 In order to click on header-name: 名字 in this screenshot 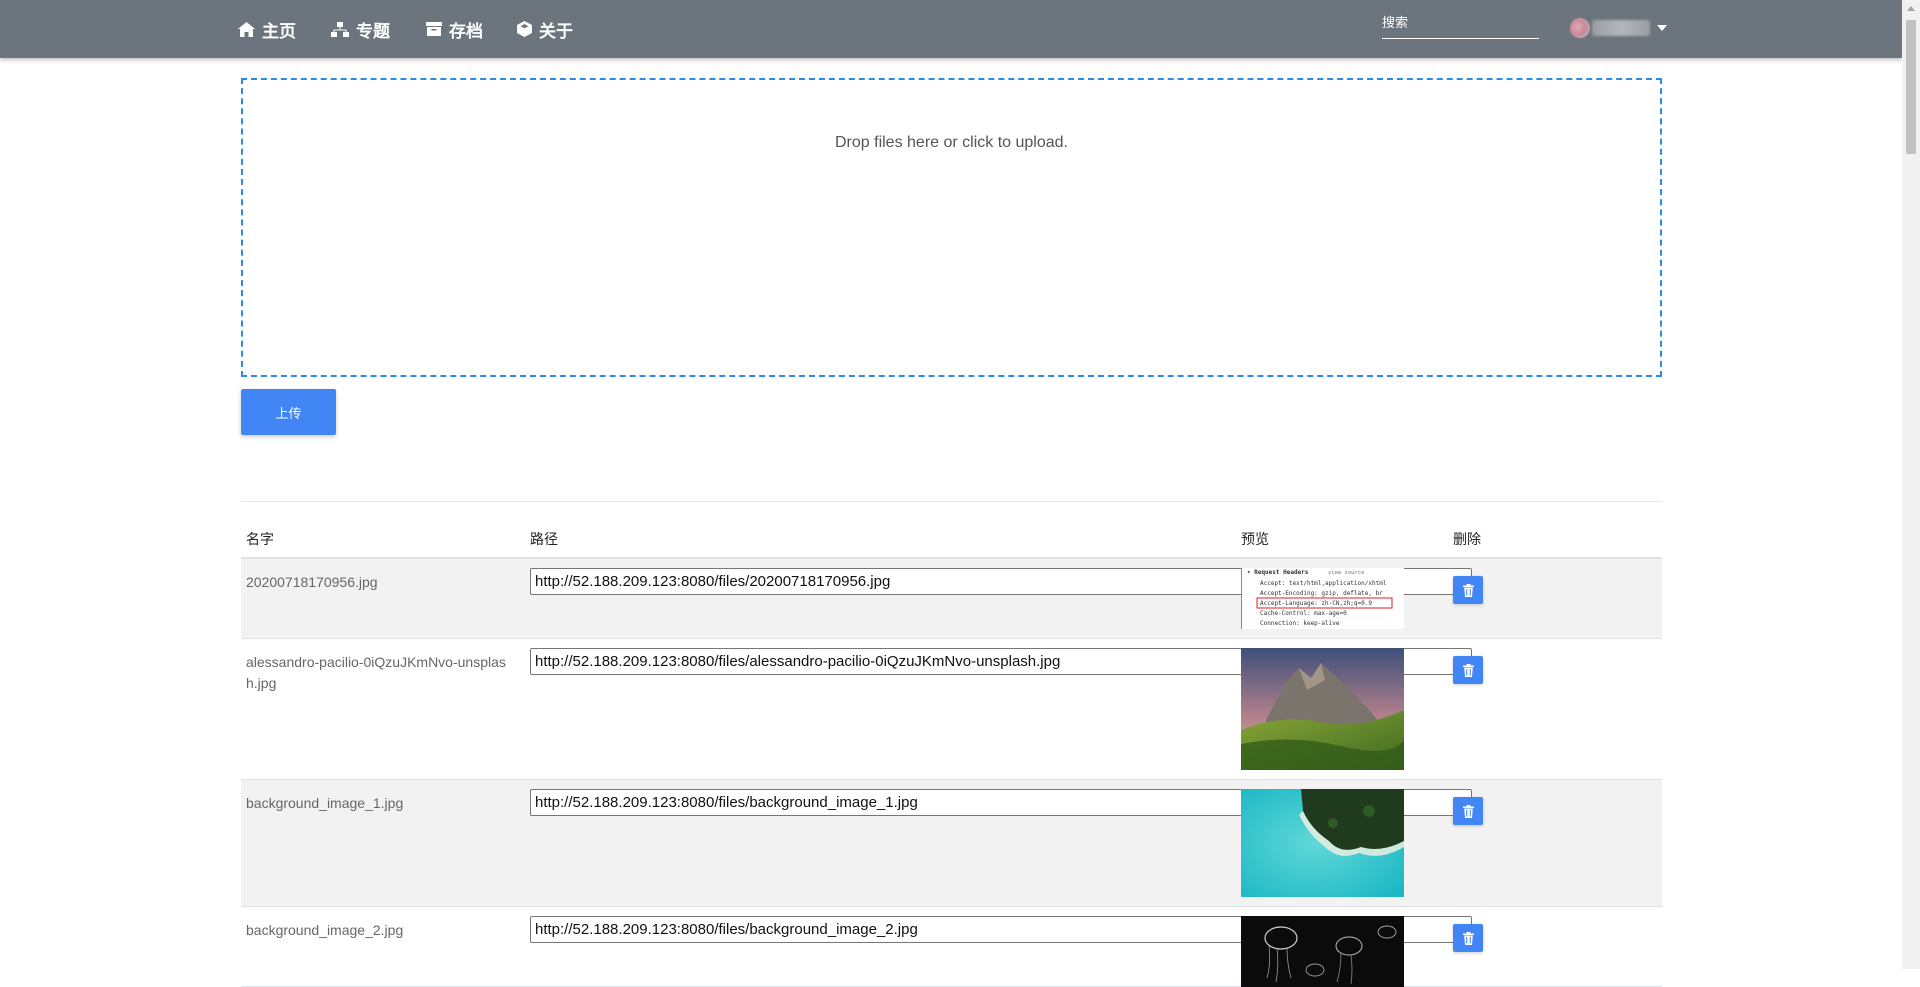, I will do `click(260, 539)`.